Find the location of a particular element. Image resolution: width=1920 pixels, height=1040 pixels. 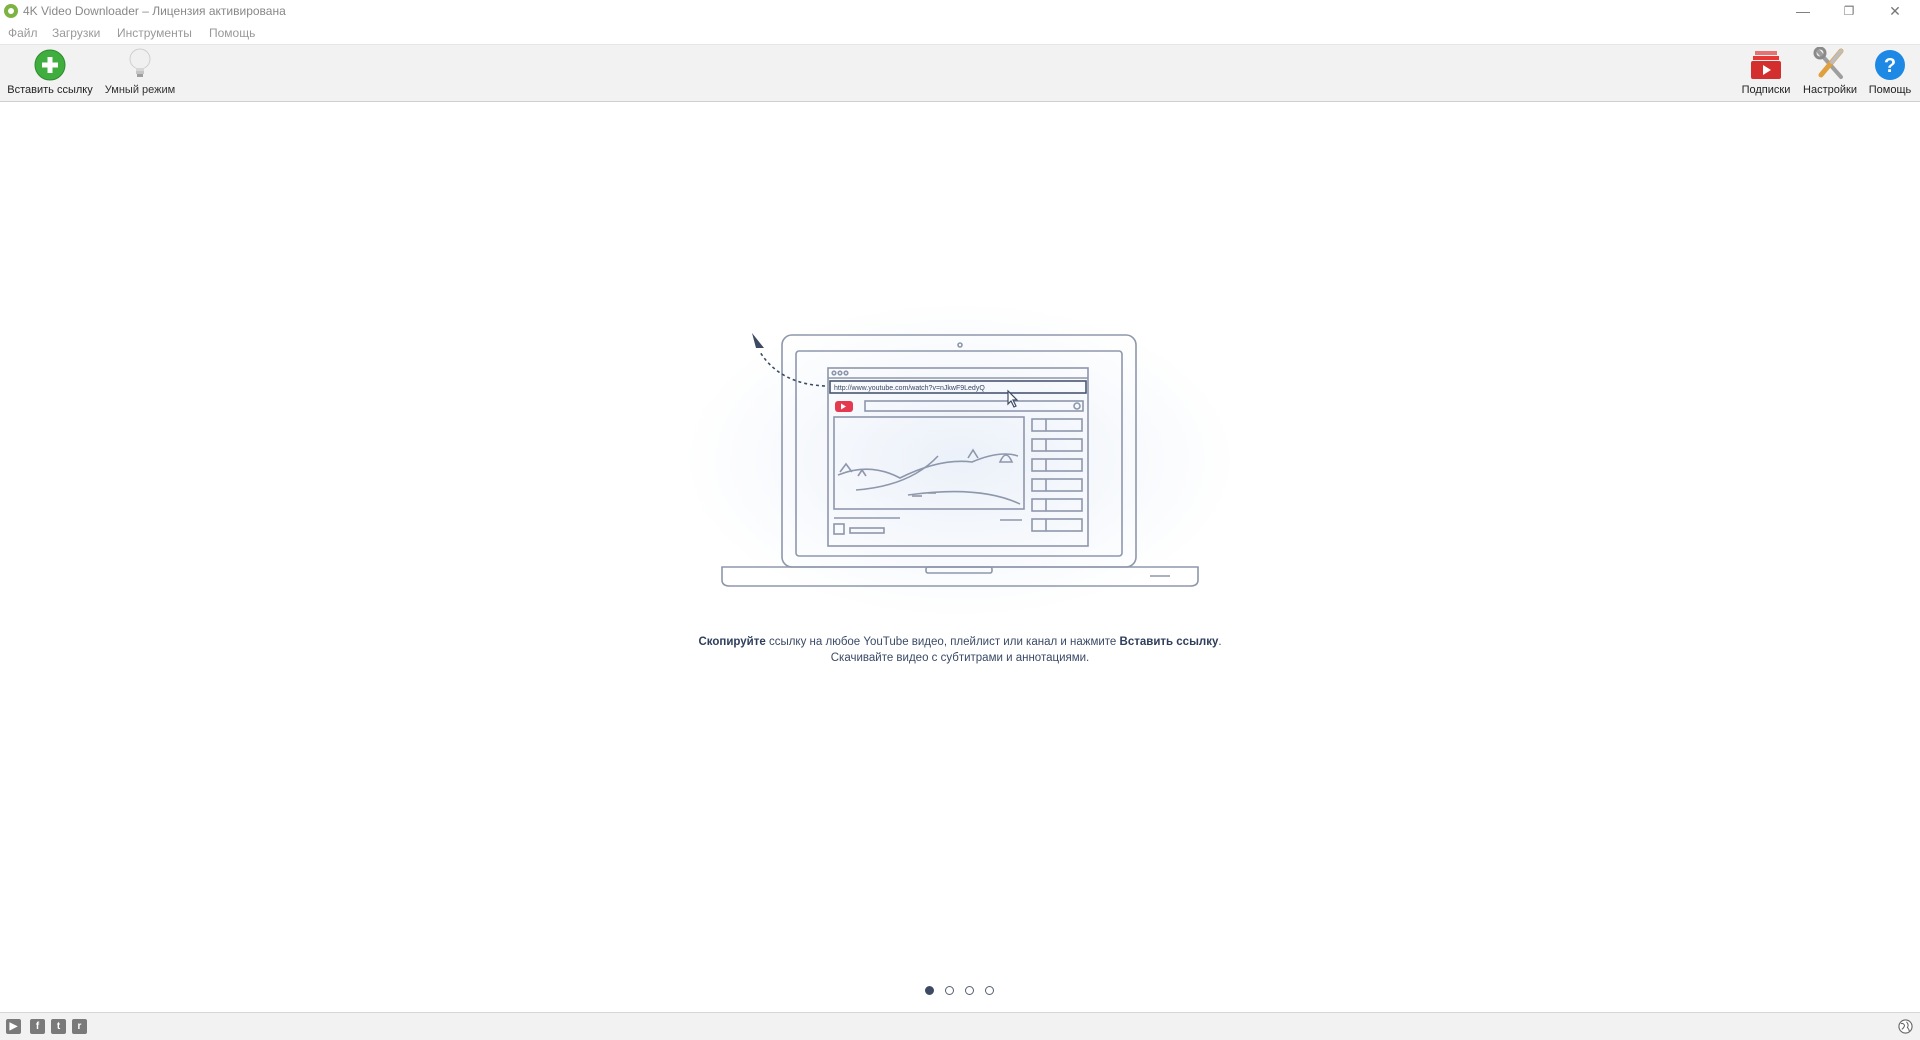

youtube-stack-icon is located at coordinates (1766, 65).